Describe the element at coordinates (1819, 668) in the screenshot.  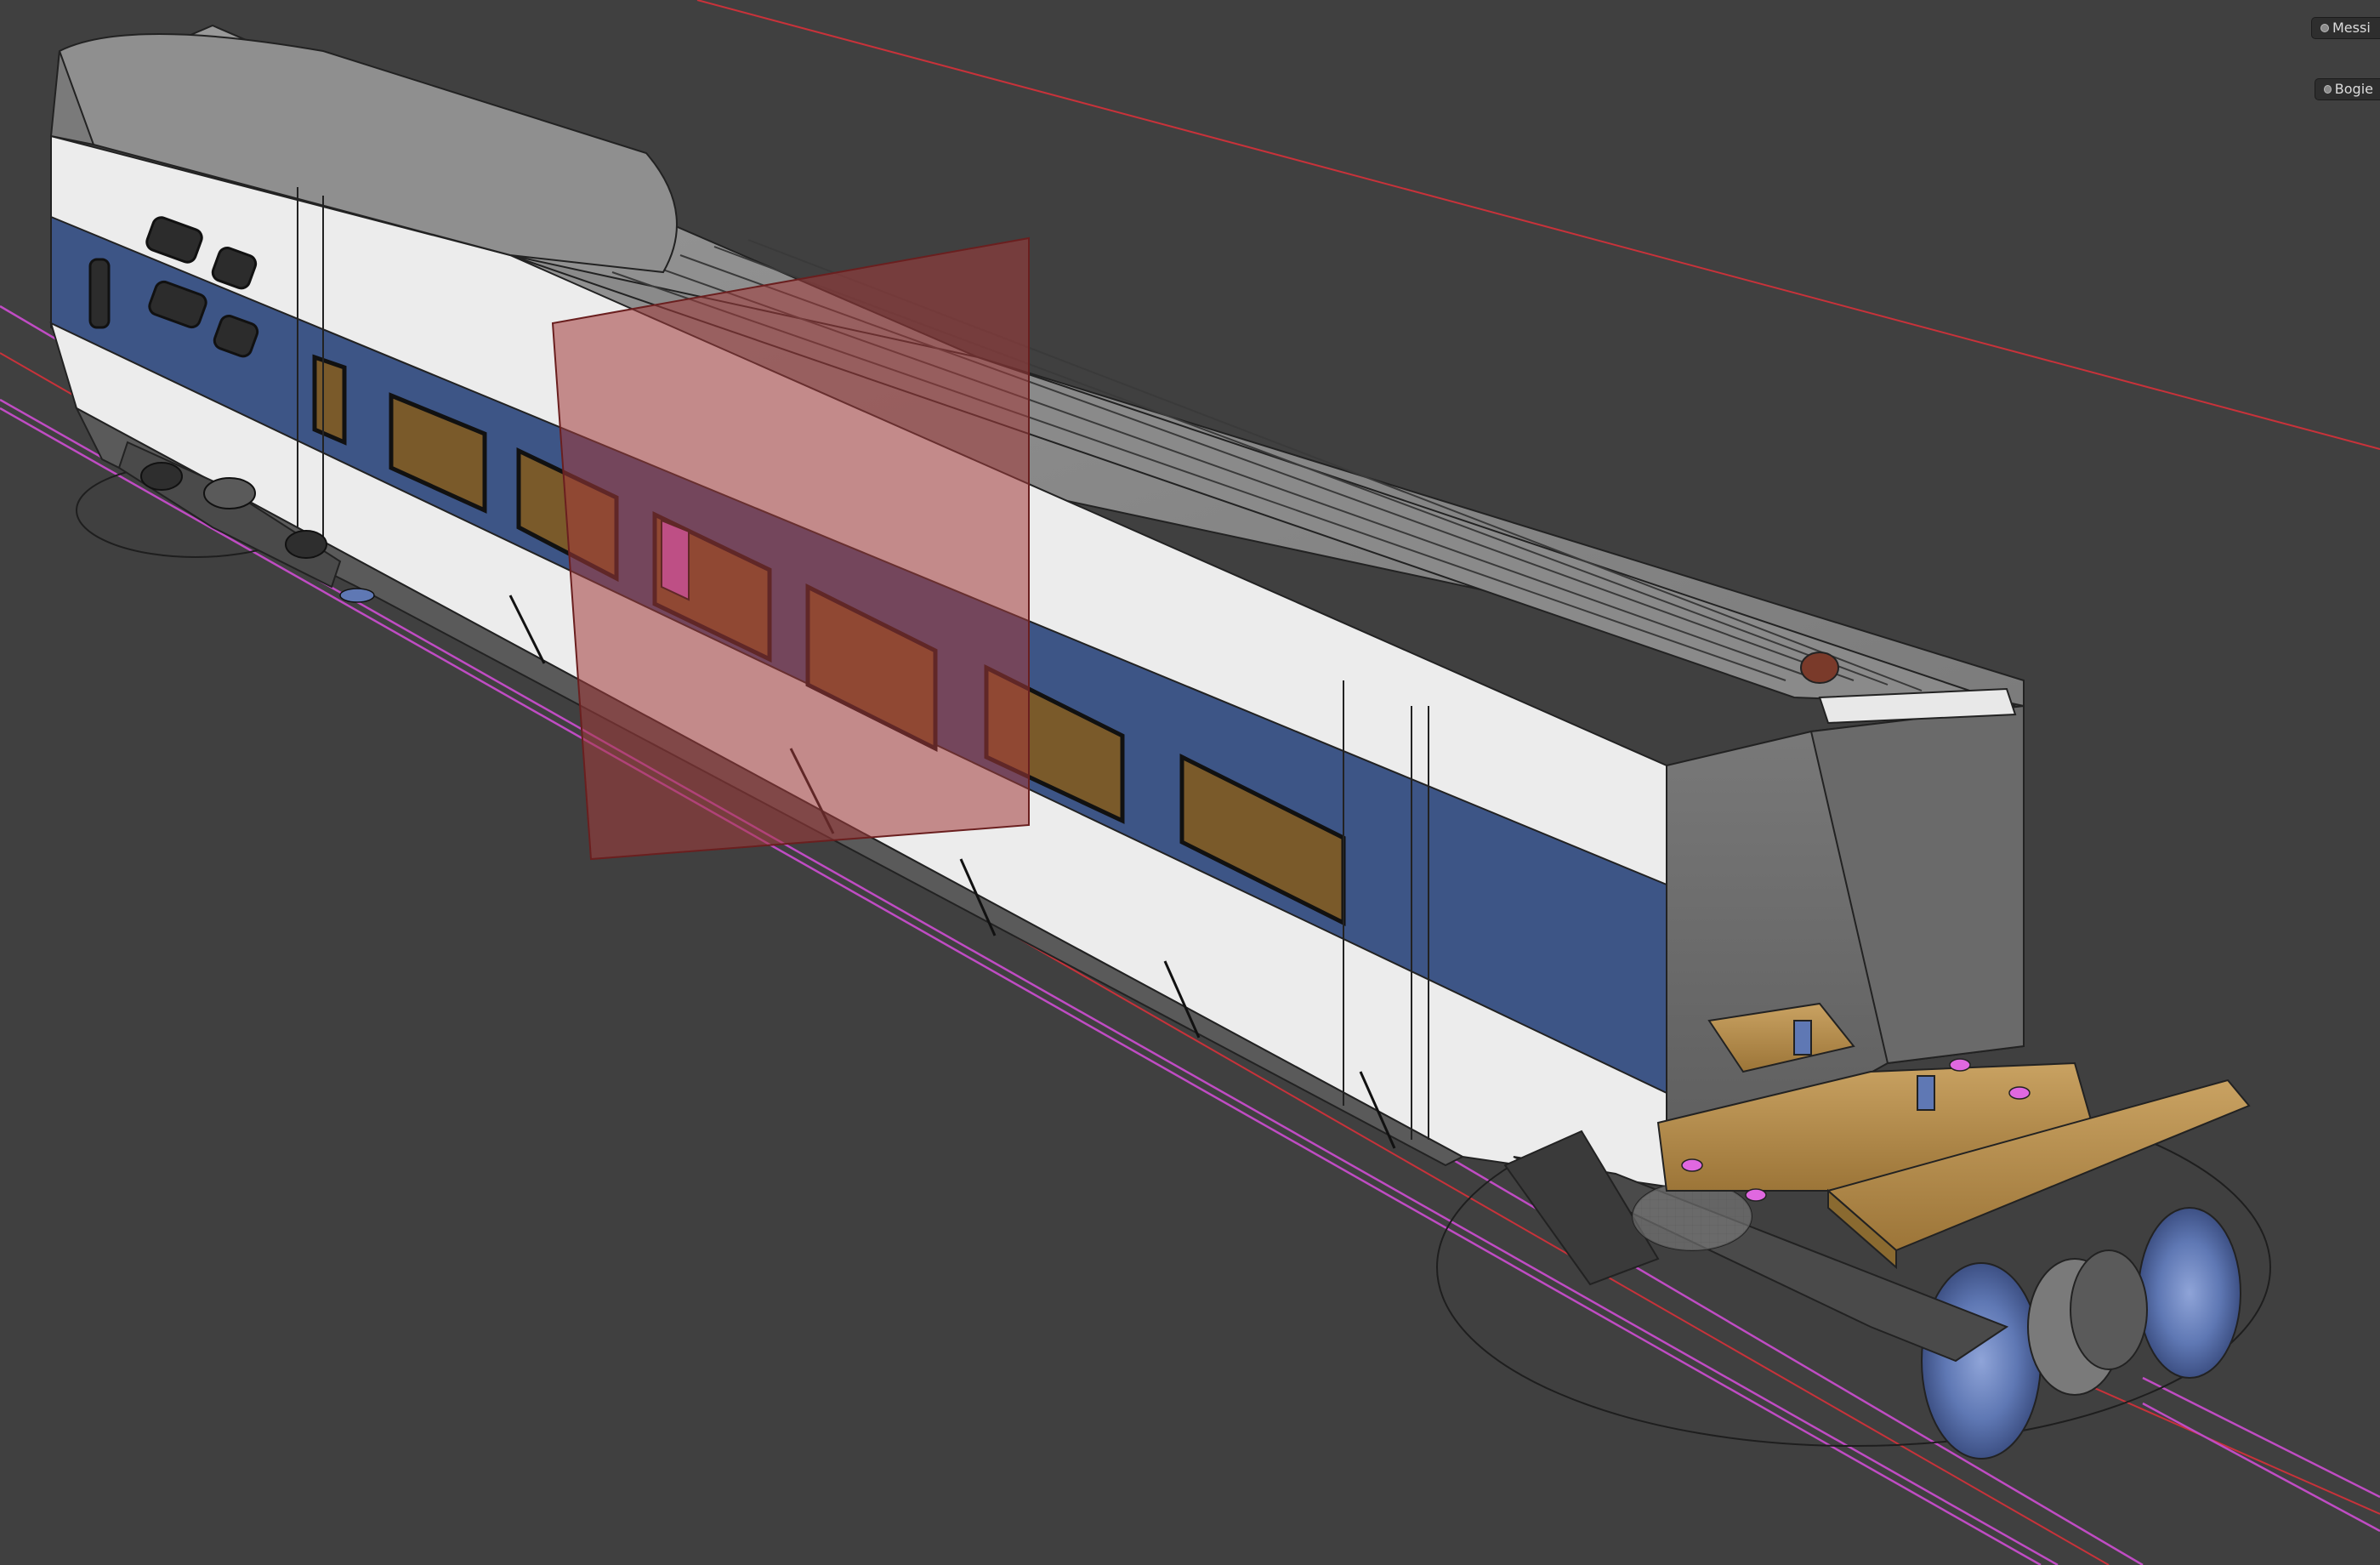
I see `coupler-hose-icon` at that location.